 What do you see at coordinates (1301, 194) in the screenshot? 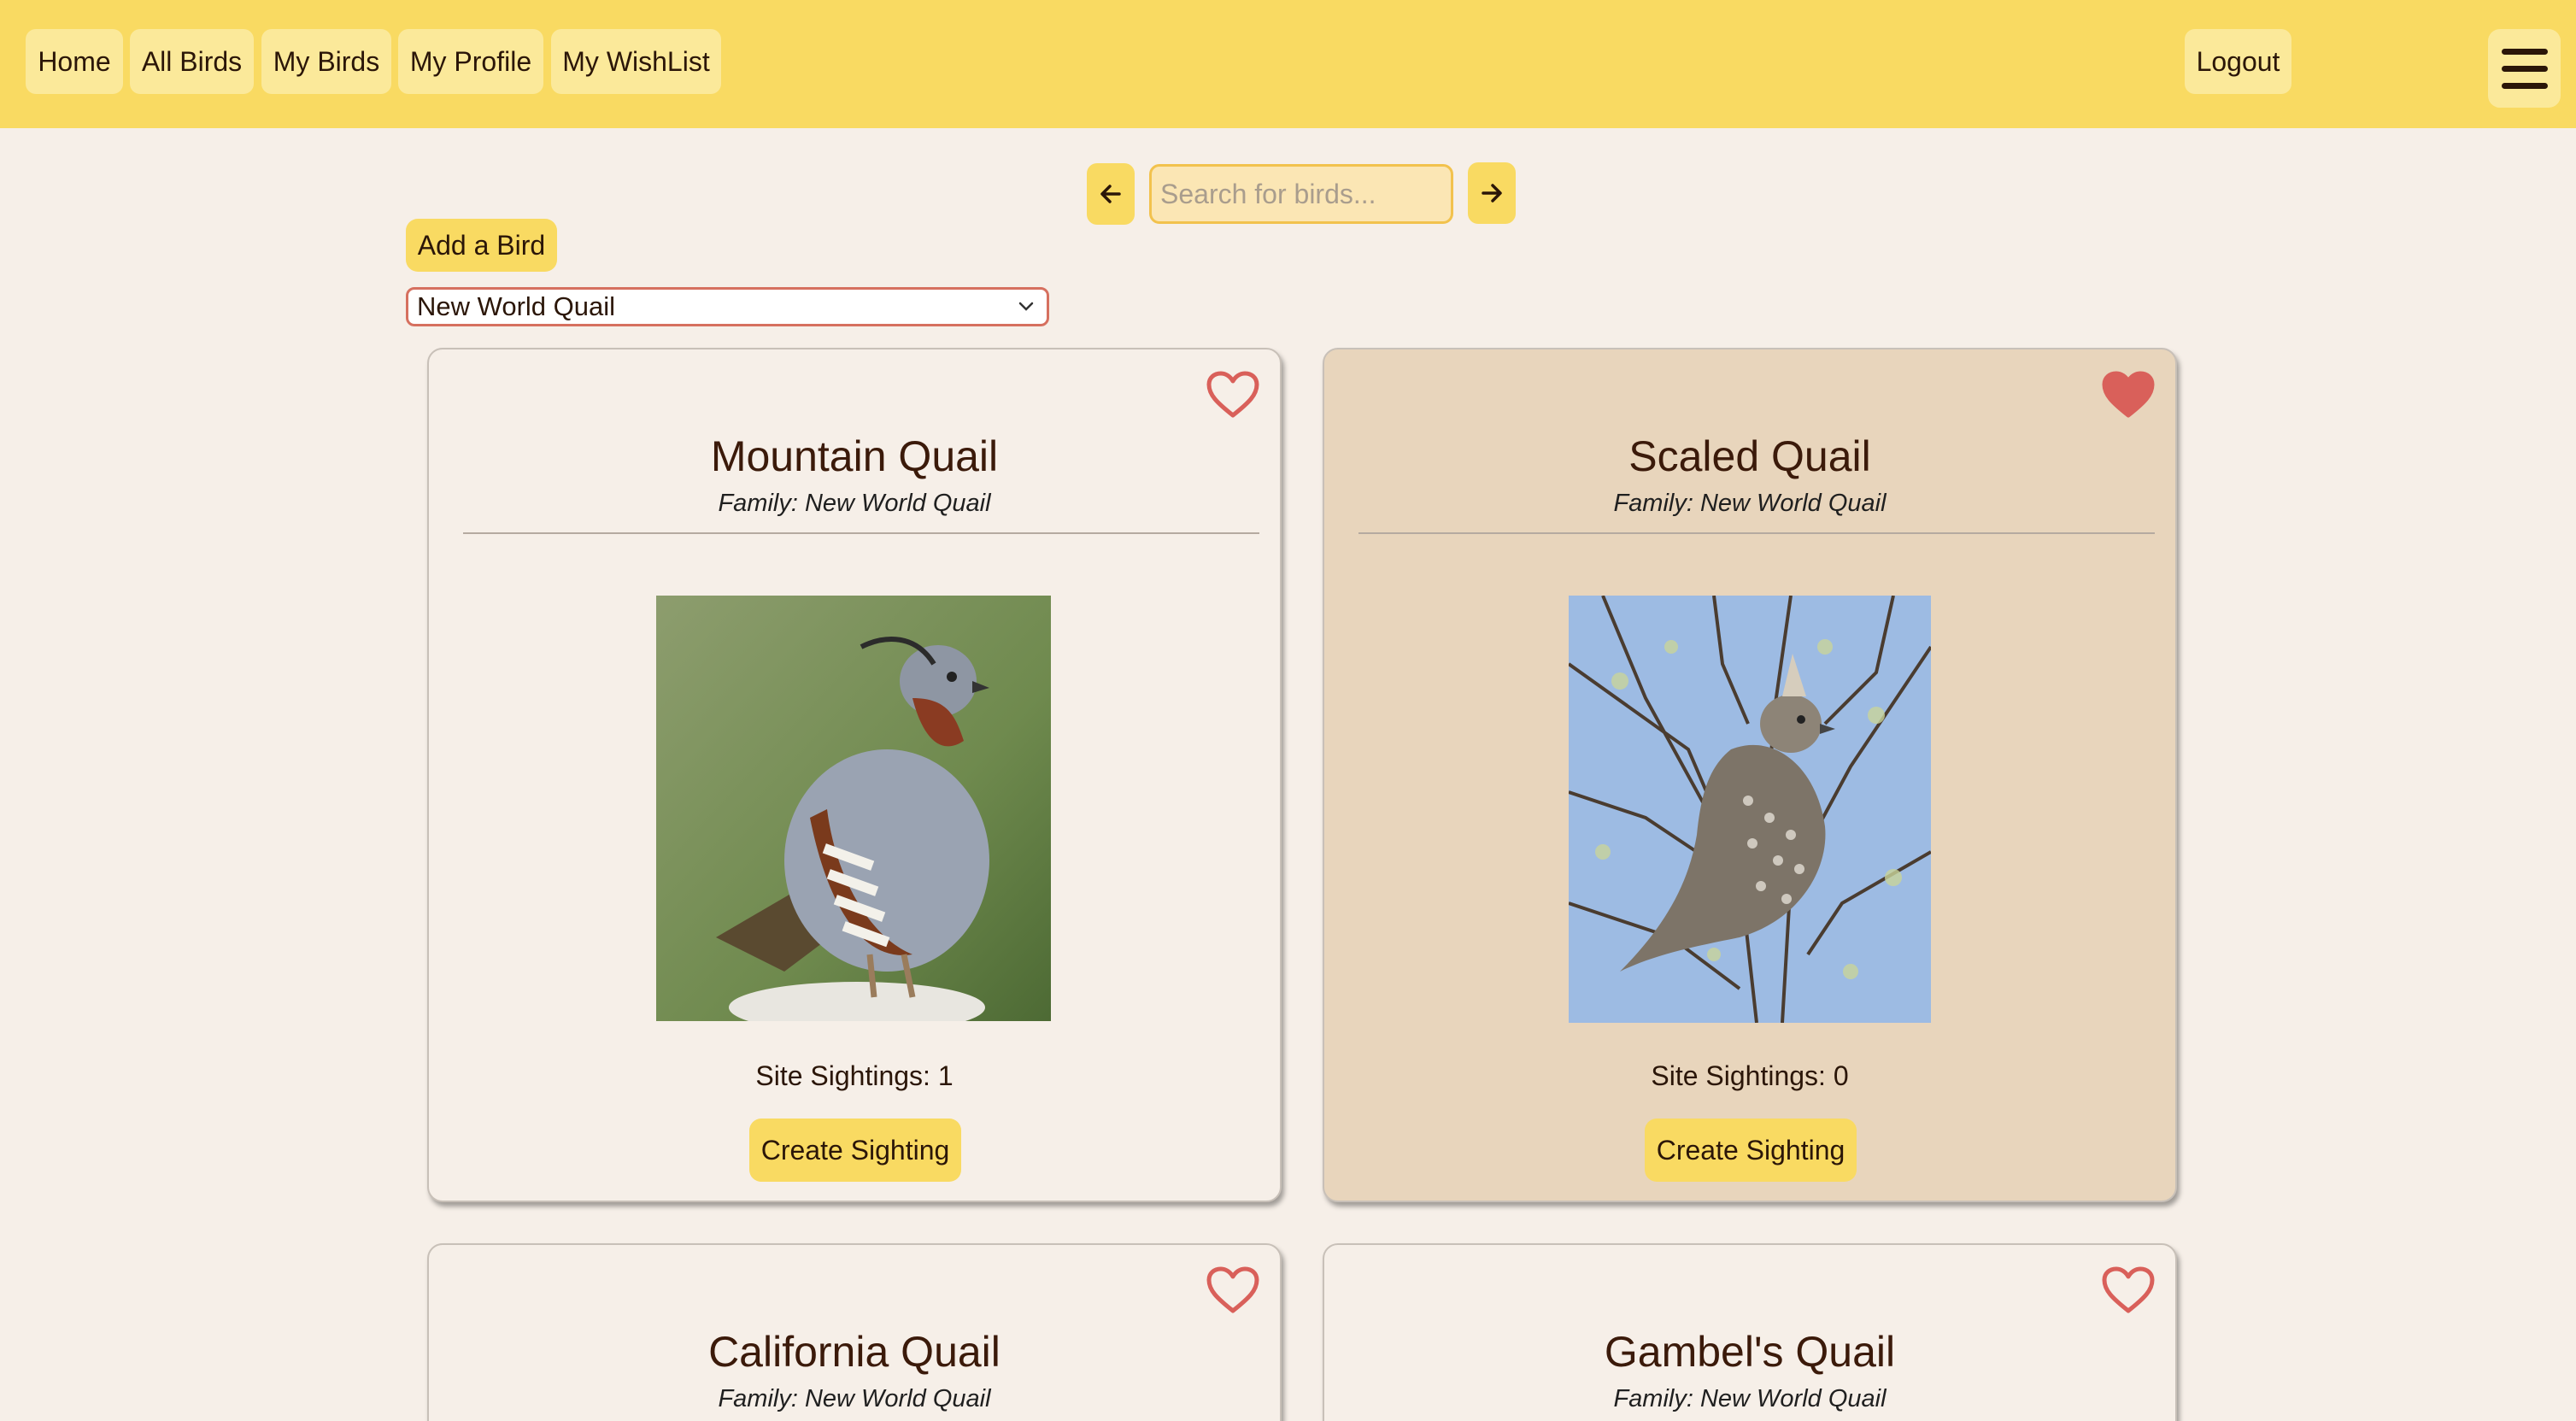
I see `search-input` at bounding box center [1301, 194].